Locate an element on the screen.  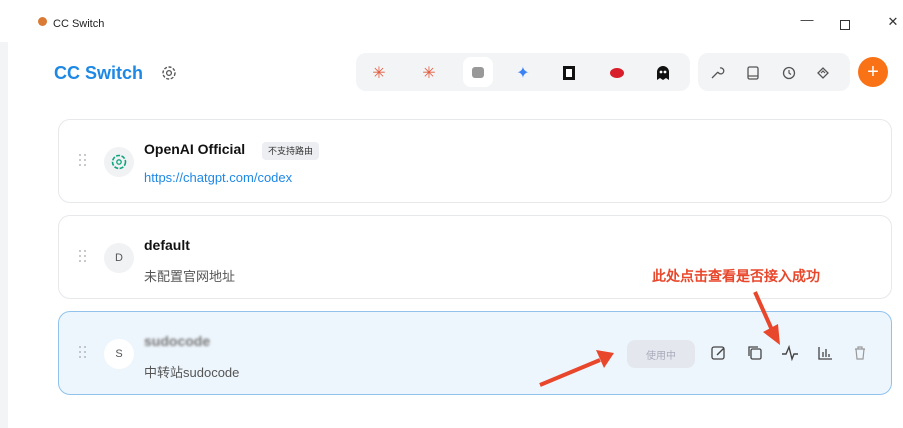
provider-avatar: D is located at coordinates (119, 258).